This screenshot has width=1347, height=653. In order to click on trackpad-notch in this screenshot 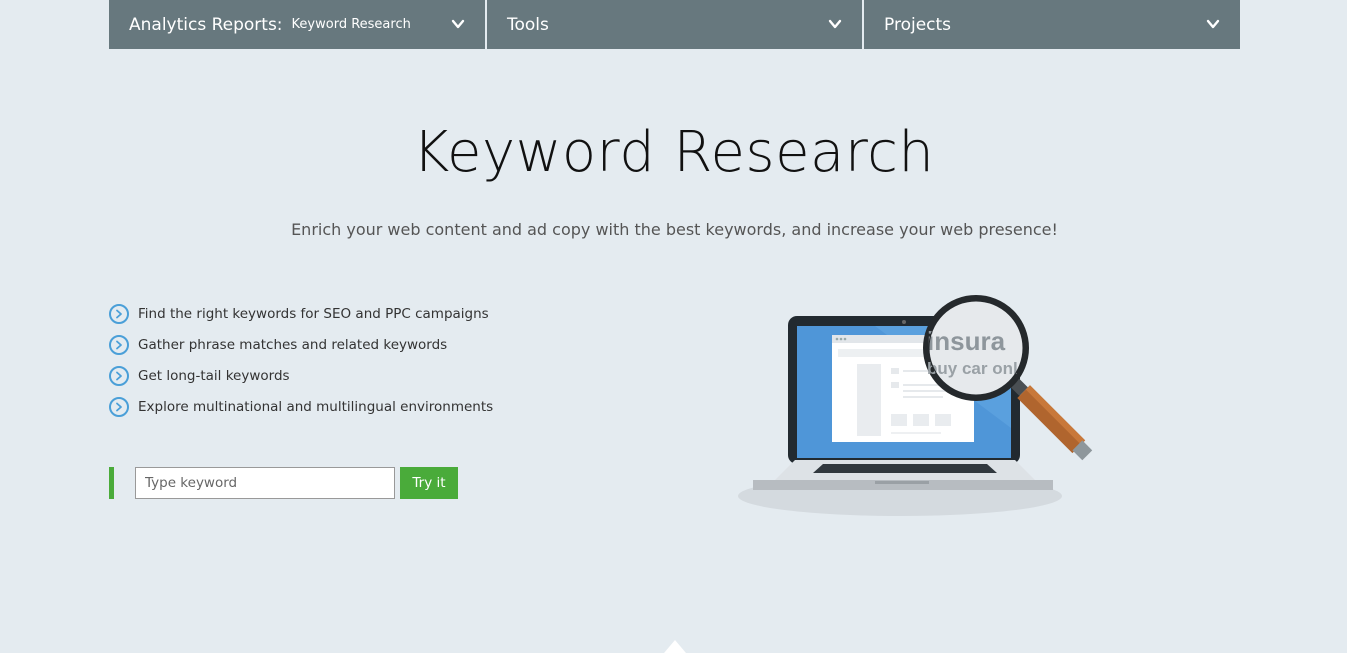, I will do `click(902, 482)`.